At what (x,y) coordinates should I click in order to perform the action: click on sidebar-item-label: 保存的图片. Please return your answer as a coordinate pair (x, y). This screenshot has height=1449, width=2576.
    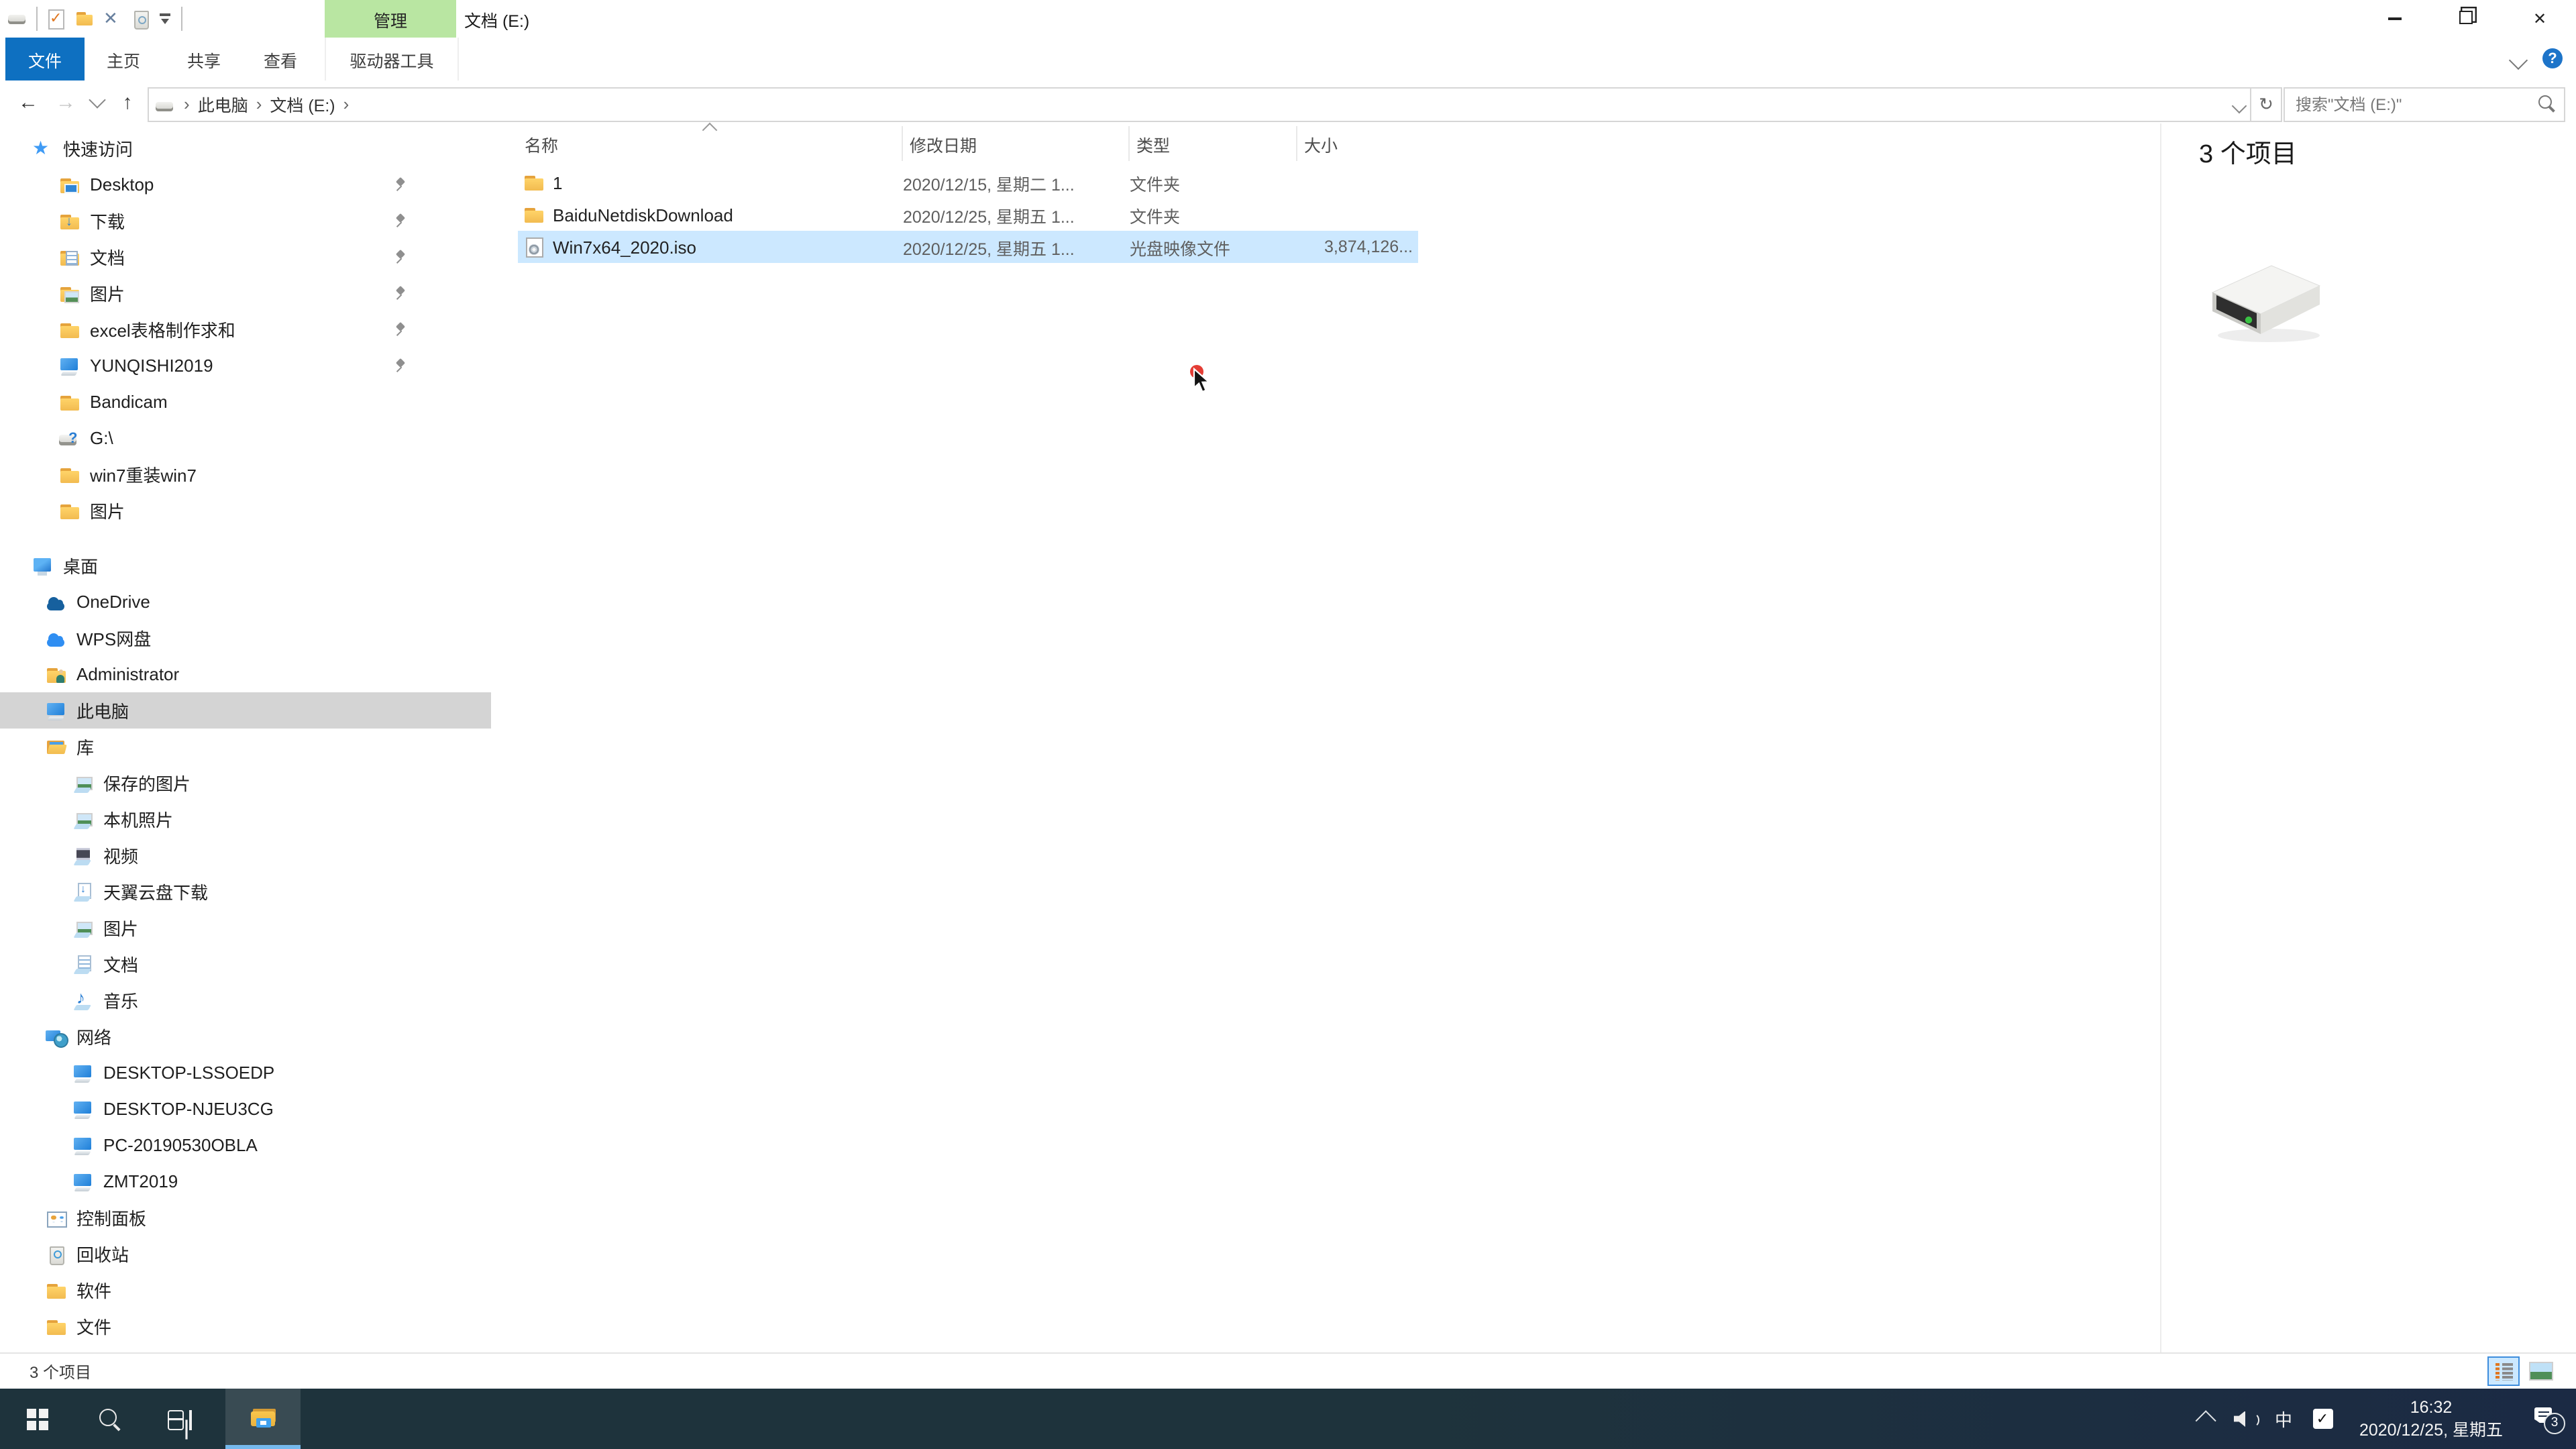
    Looking at the image, I should click on (147, 784).